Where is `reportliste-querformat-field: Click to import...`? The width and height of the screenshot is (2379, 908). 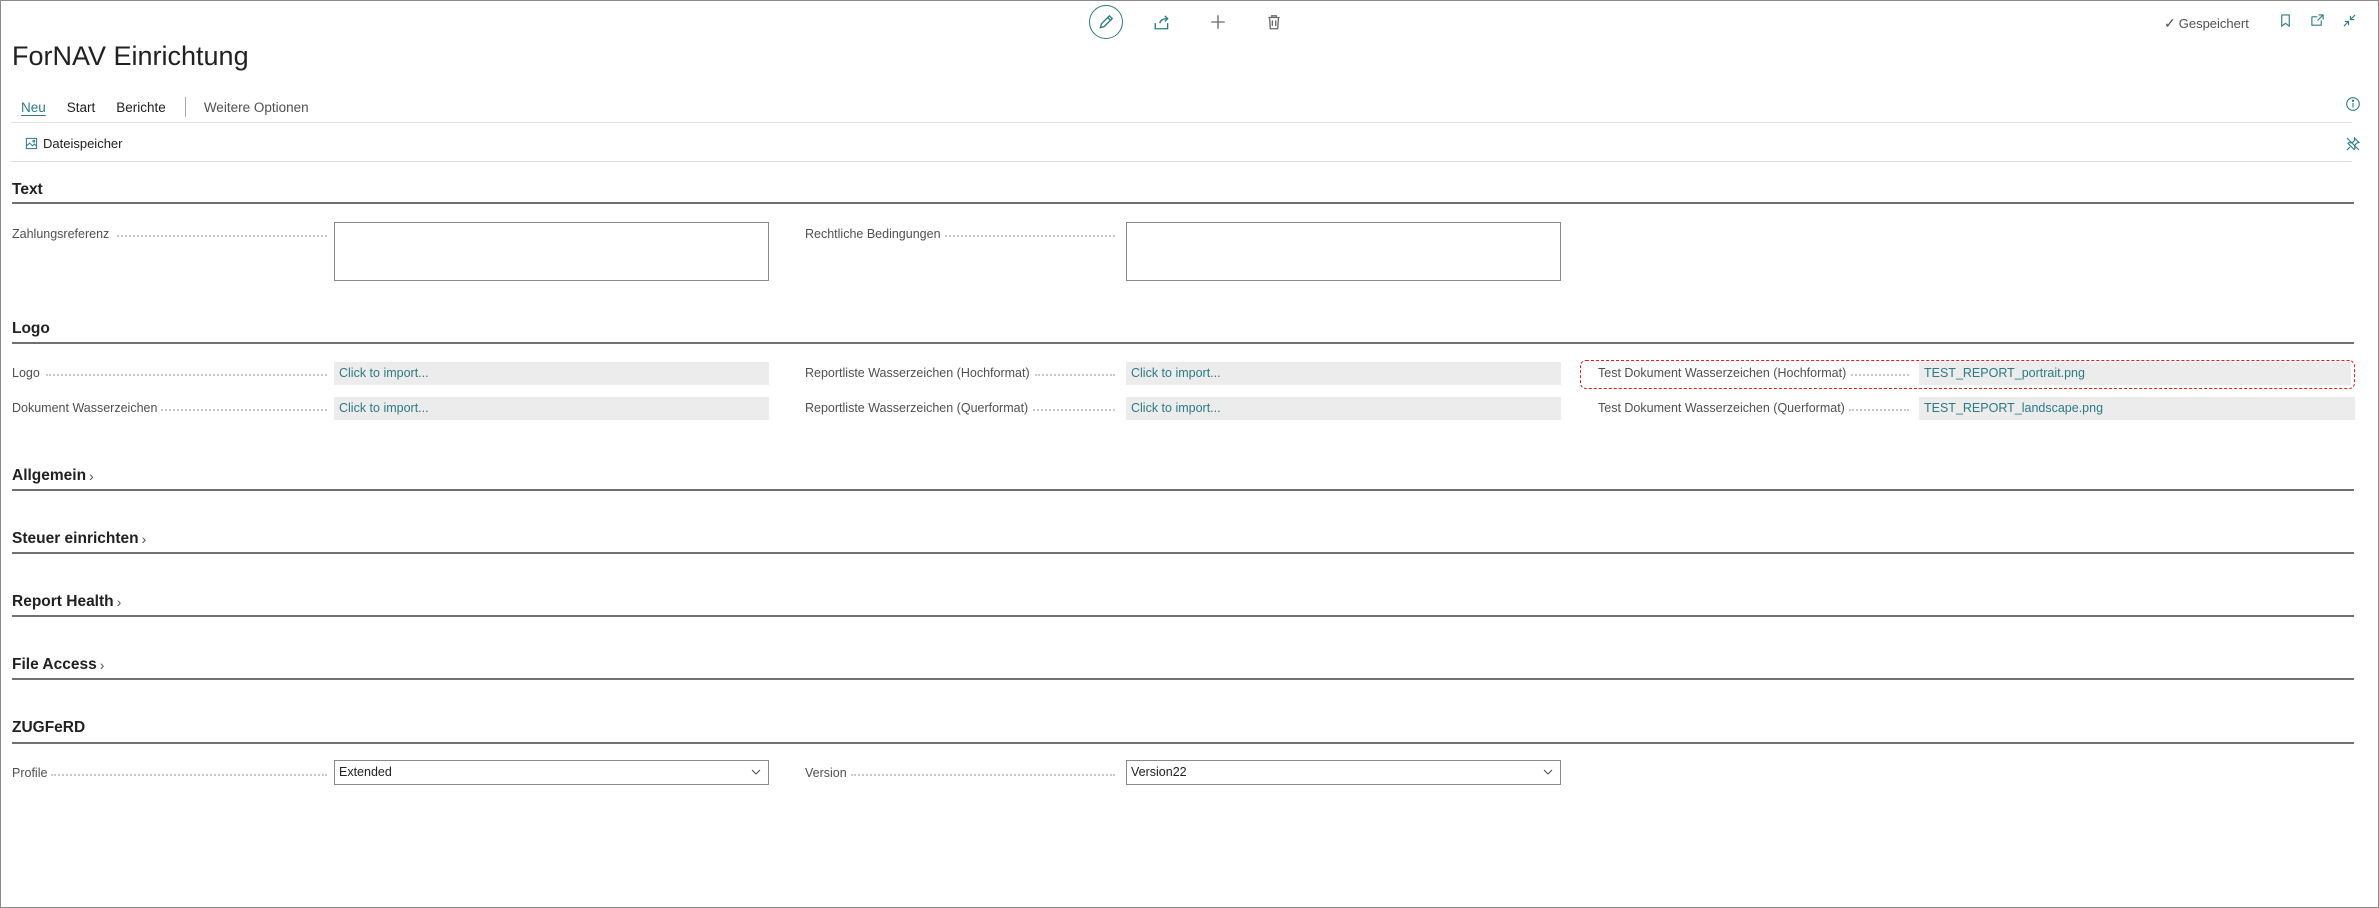
reportliste-querformat-field: Click to import... is located at coordinates (1343, 408).